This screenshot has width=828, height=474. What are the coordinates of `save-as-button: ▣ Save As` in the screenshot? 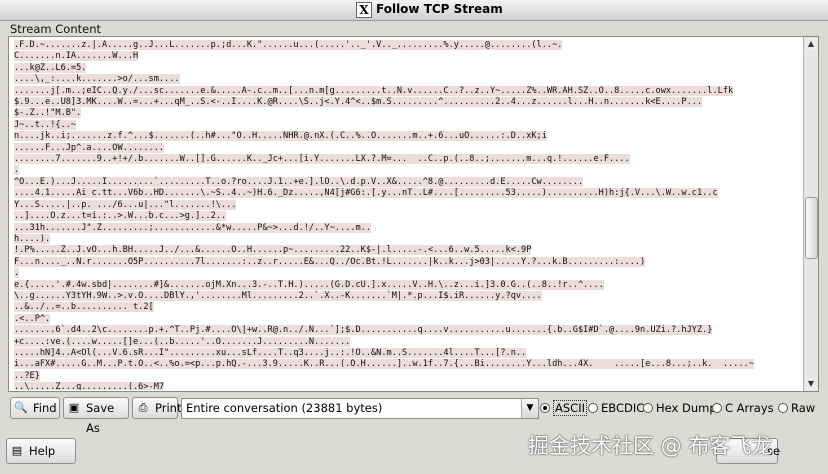 It's located at (96, 416).